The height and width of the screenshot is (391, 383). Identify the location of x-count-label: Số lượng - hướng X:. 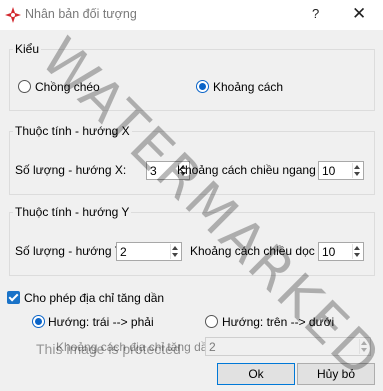
(71, 170).